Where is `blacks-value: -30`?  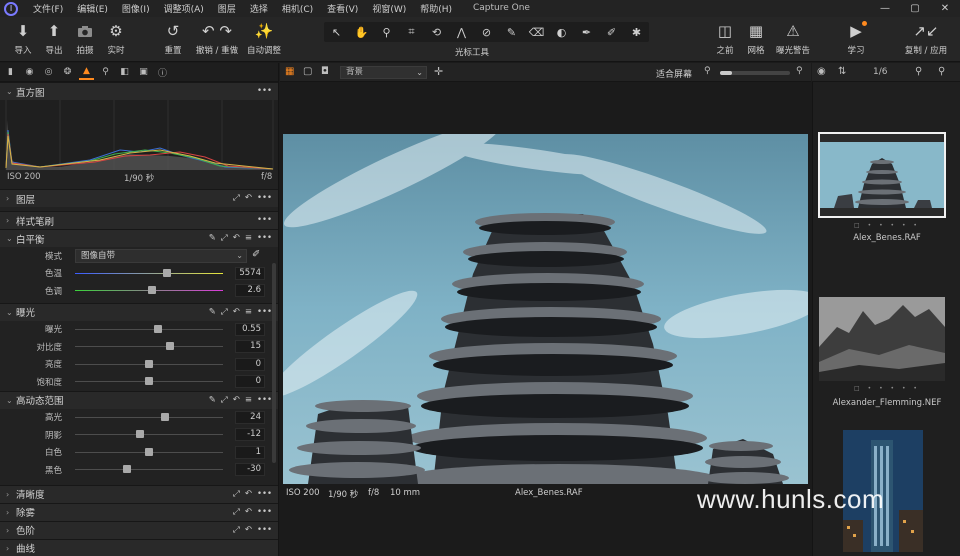
blacks-value: -30 is located at coordinates (250, 469).